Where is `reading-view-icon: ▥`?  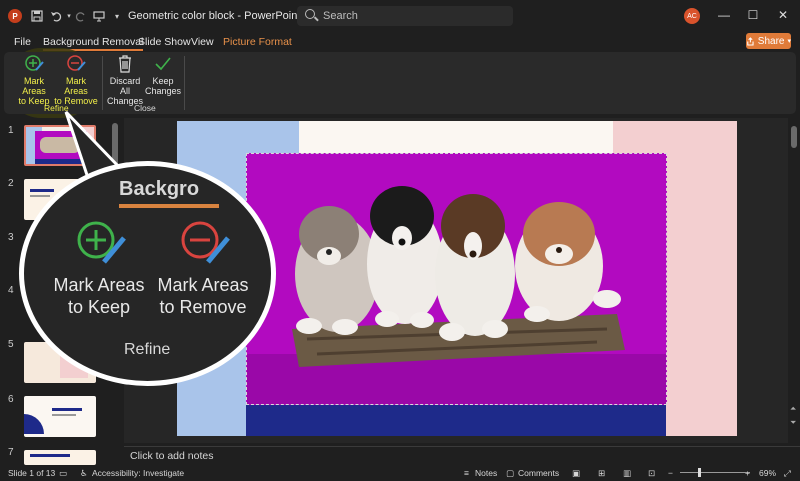
reading-view-icon: ▥ is located at coordinates (627, 473).